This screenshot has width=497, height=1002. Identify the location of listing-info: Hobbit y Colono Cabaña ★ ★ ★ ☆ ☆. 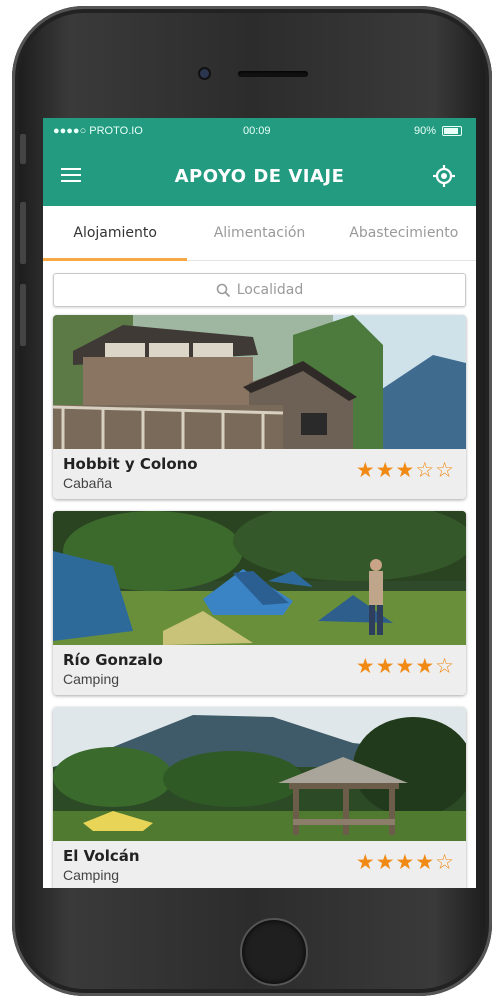
(259, 474).